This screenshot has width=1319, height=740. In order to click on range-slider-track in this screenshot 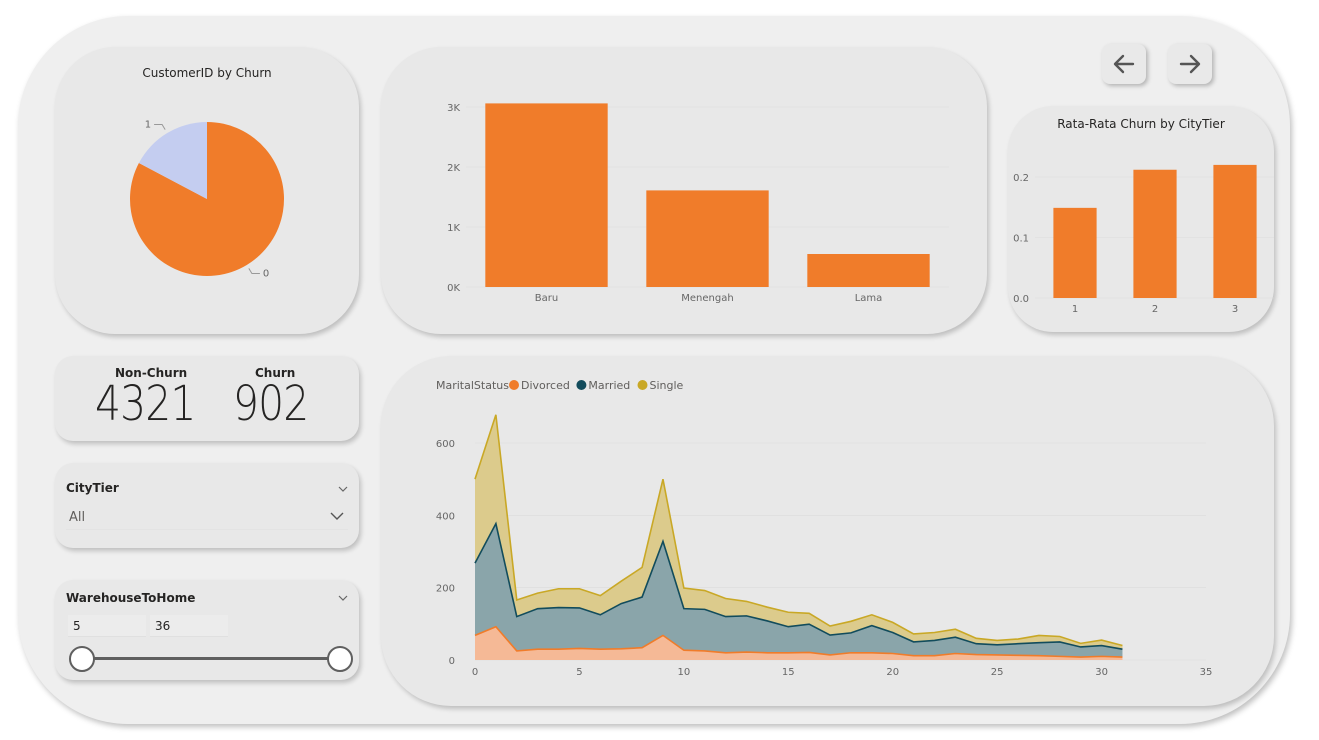, I will do `click(211, 658)`.